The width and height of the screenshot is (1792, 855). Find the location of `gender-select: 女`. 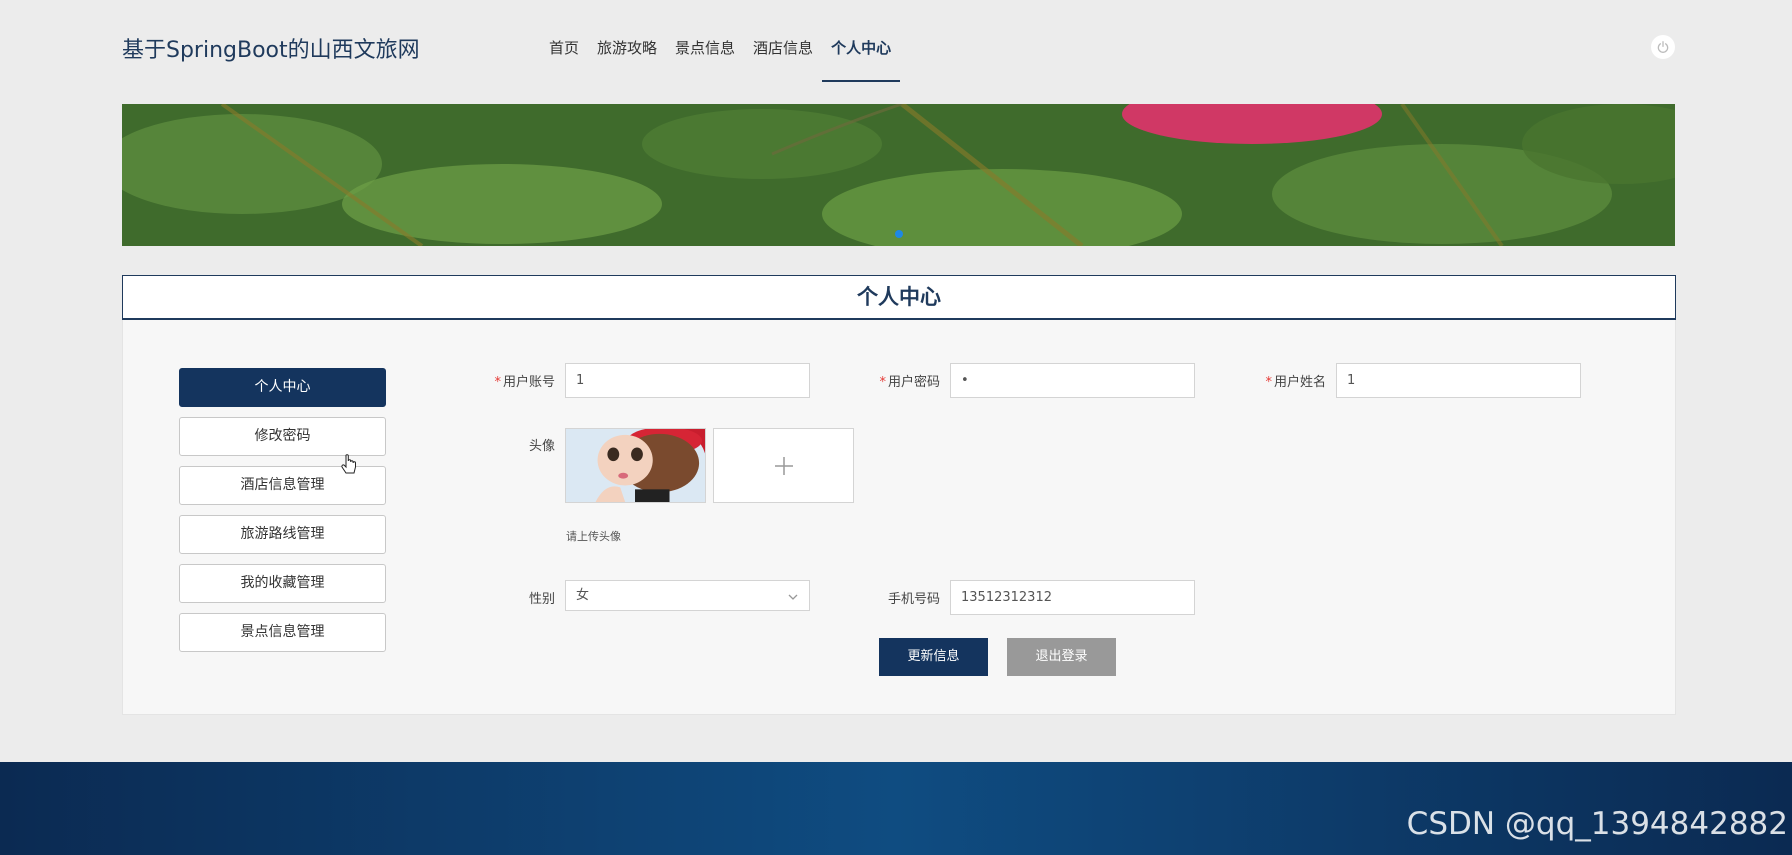

gender-select: 女 is located at coordinates (687, 595).